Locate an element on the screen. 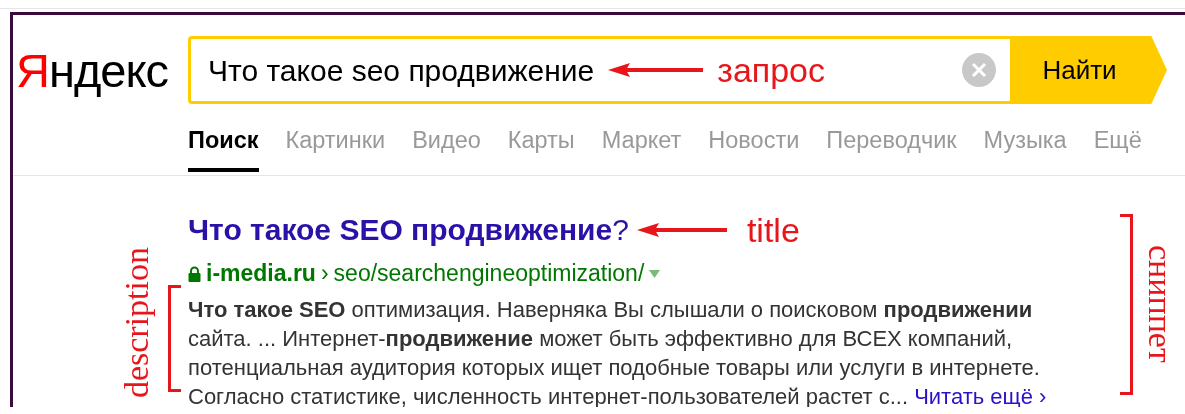  search-button: Найти is located at coordinates (1088, 70).